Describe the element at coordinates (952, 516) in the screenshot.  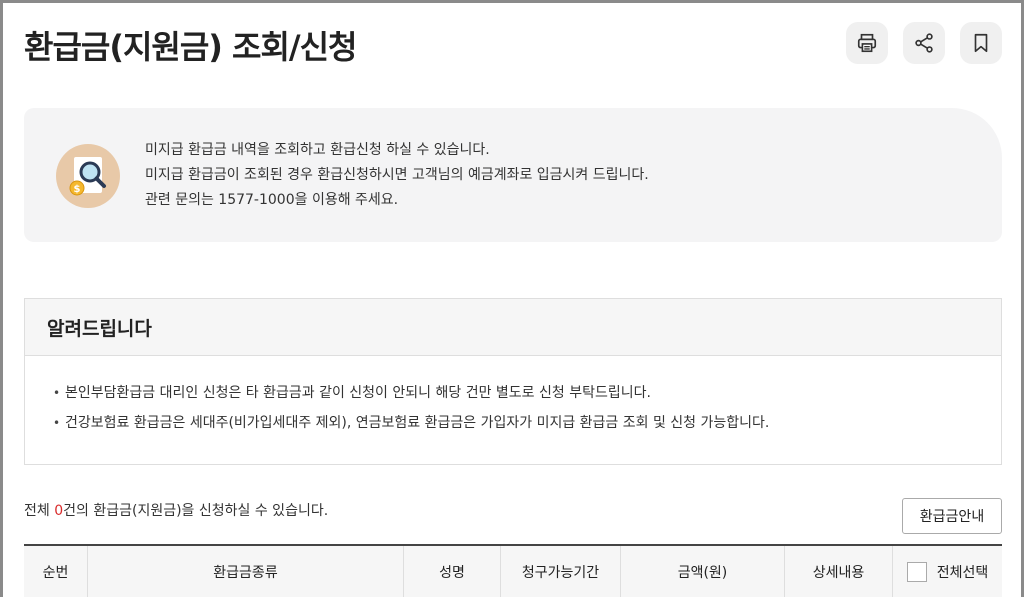
I see `refund-guide-button: 환급금안내` at that location.